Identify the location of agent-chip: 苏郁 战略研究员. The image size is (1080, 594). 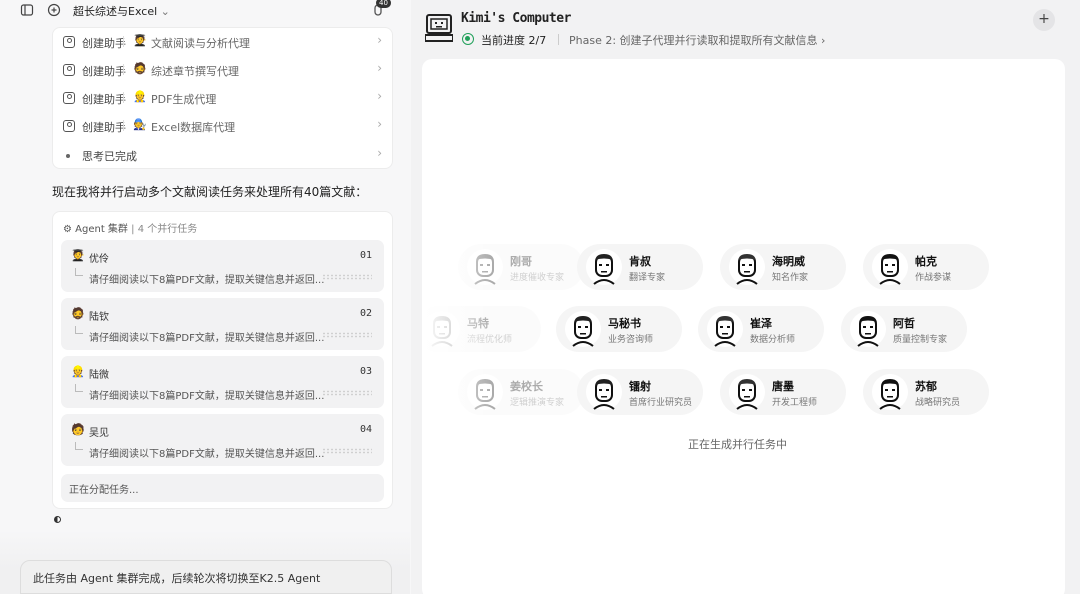
(926, 392).